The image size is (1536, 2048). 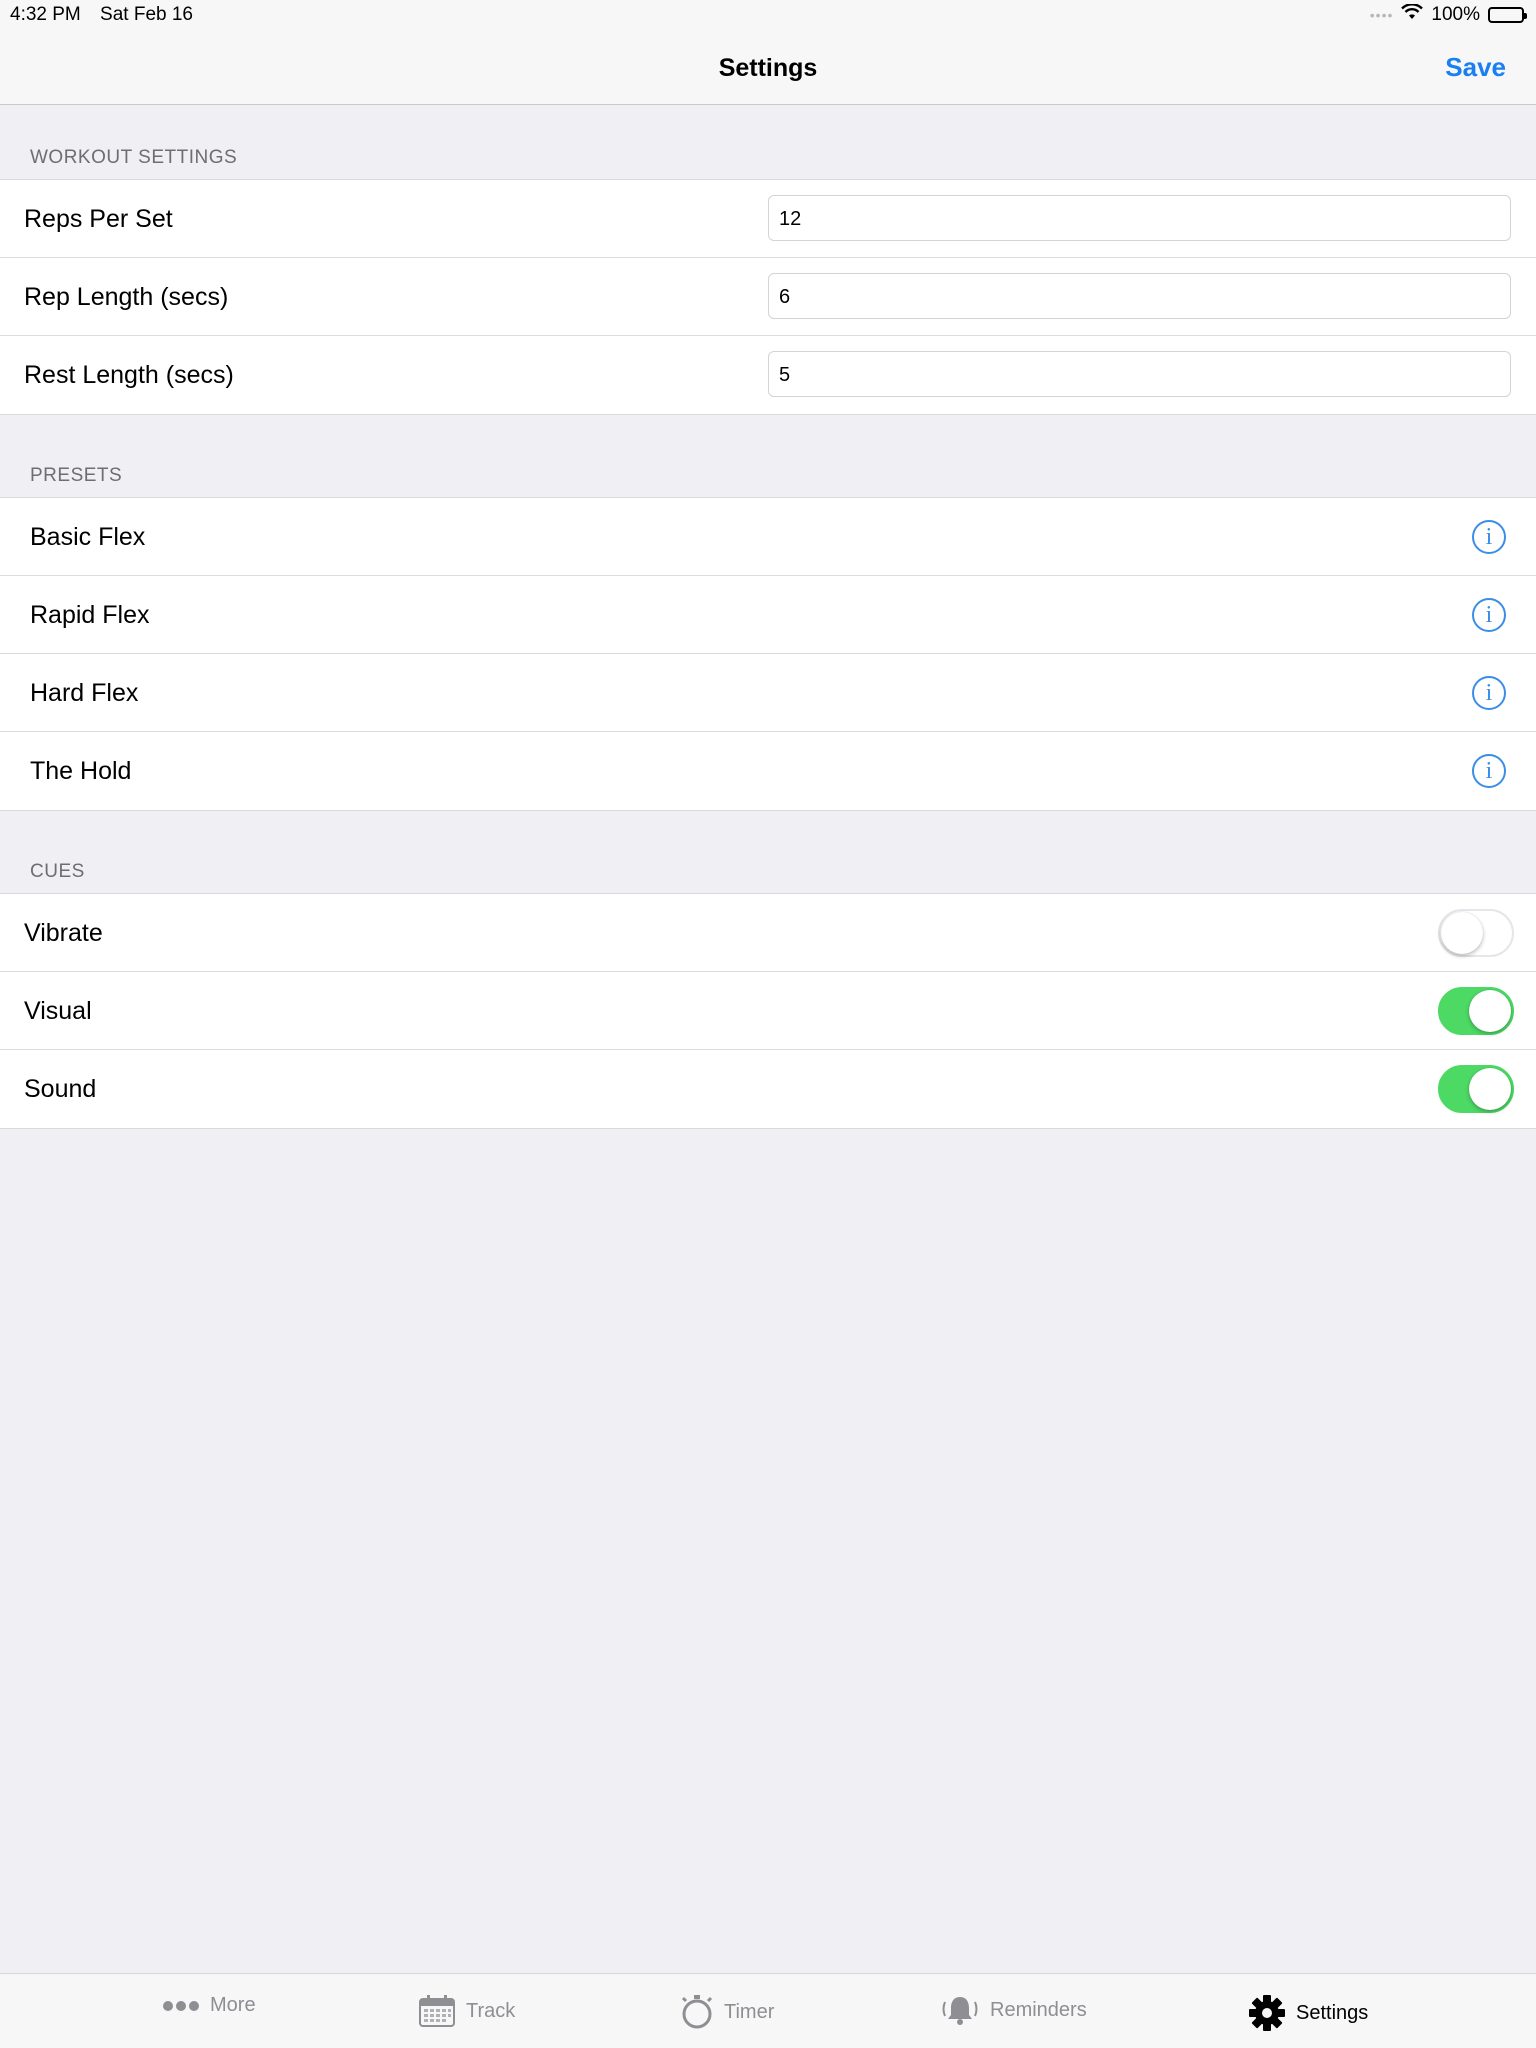 What do you see at coordinates (58, 1011) in the screenshot?
I see `visual-label: Visual` at bounding box center [58, 1011].